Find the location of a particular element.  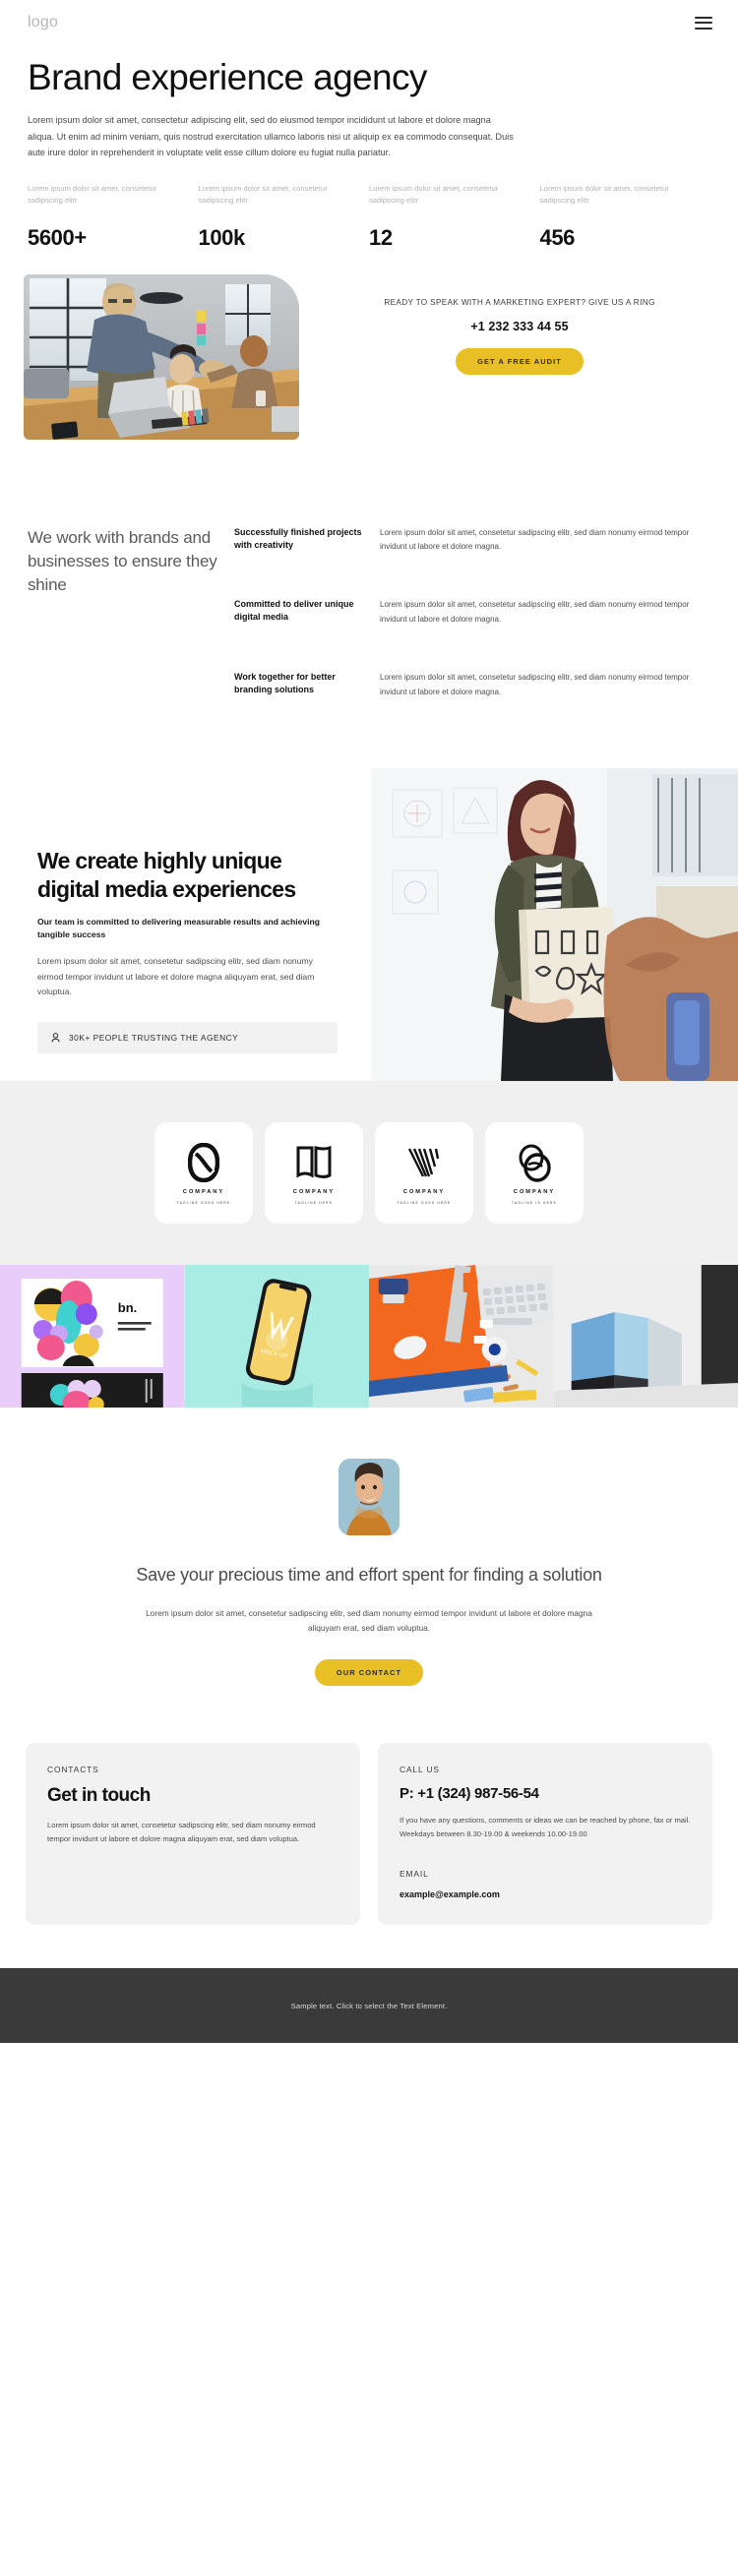

person-portrait-avatar-illustration is located at coordinates (369, 1497).